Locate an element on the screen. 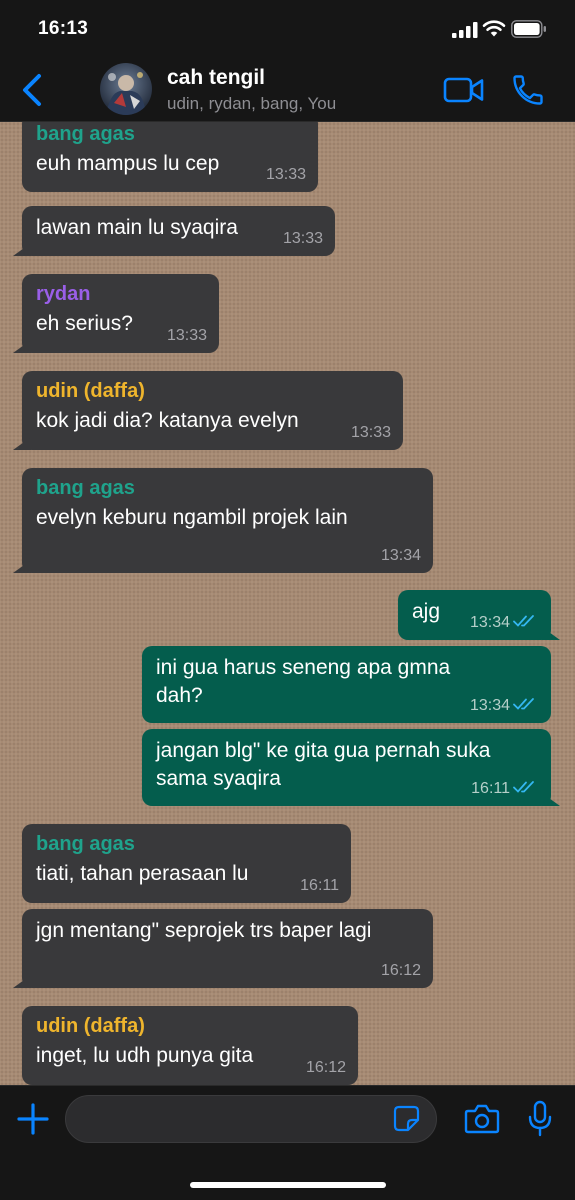 The image size is (575, 1200). message-sender: rydan is located at coordinates (63, 294).